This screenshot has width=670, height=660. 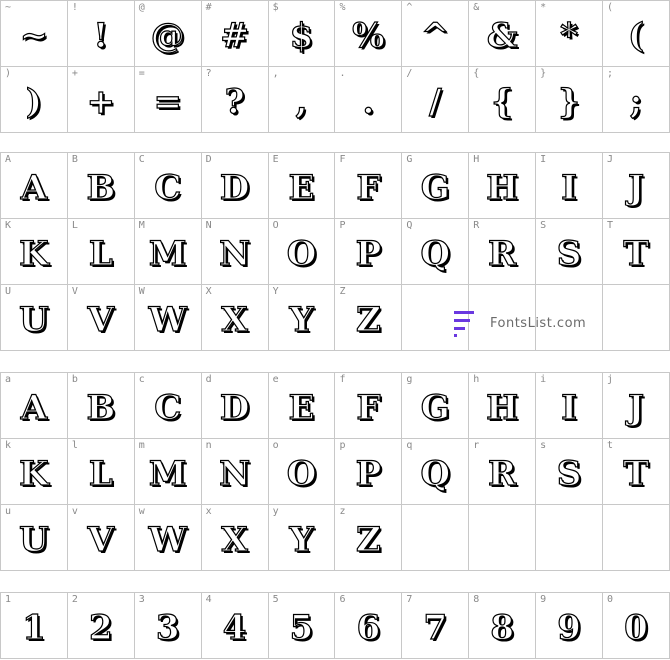 I want to click on glyph-sample: ), so click(x=33, y=101).